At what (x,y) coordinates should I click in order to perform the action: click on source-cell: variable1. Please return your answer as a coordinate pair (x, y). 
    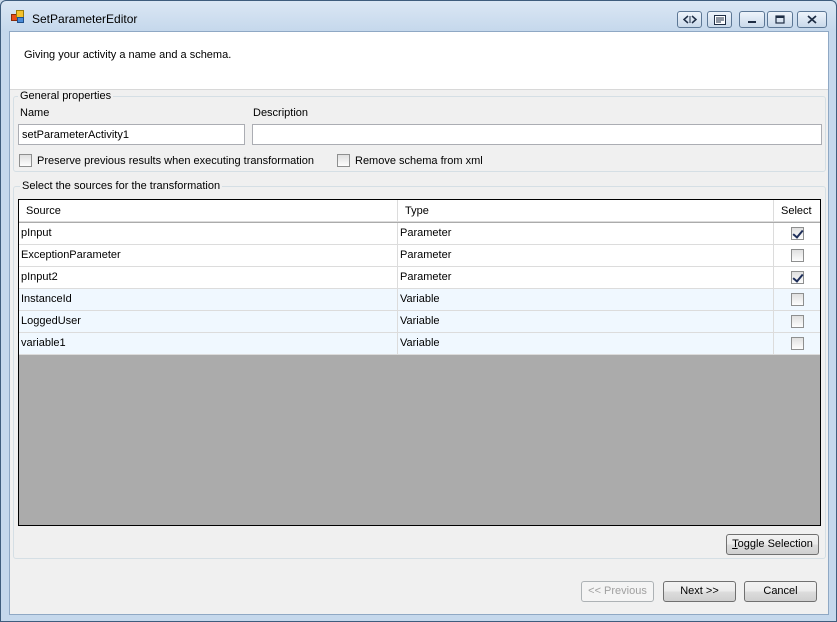
    Looking at the image, I should click on (208, 343).